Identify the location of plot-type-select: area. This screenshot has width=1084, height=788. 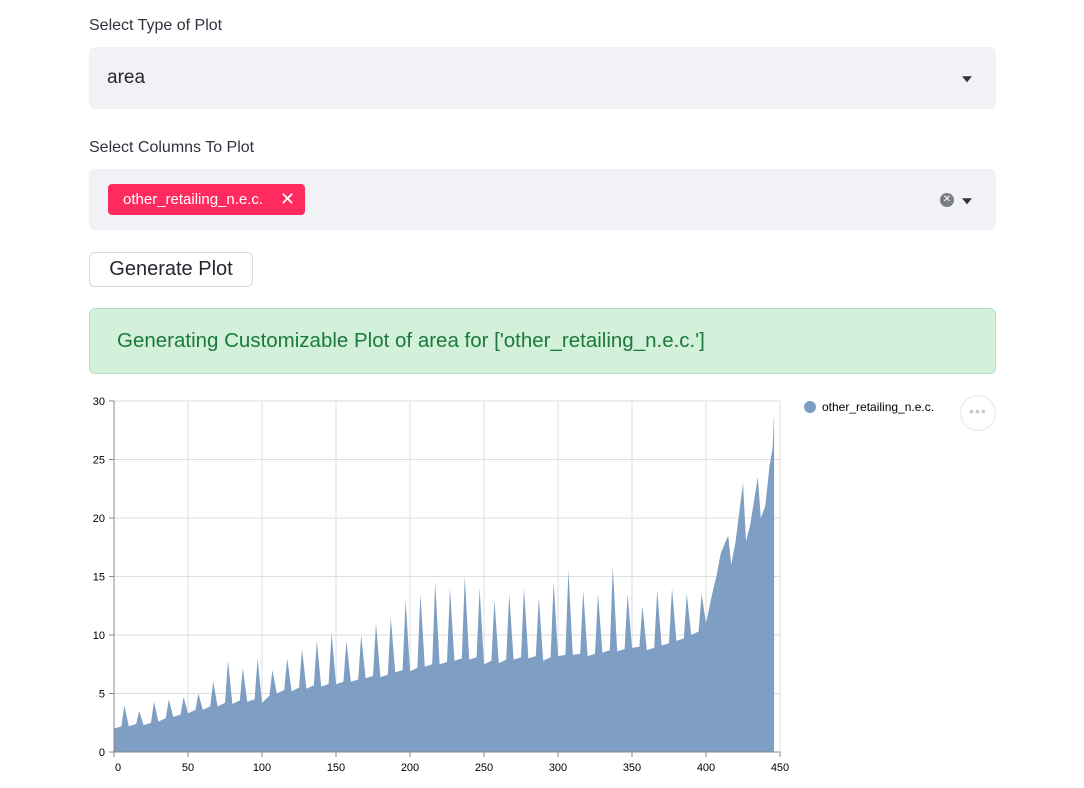
(542, 78).